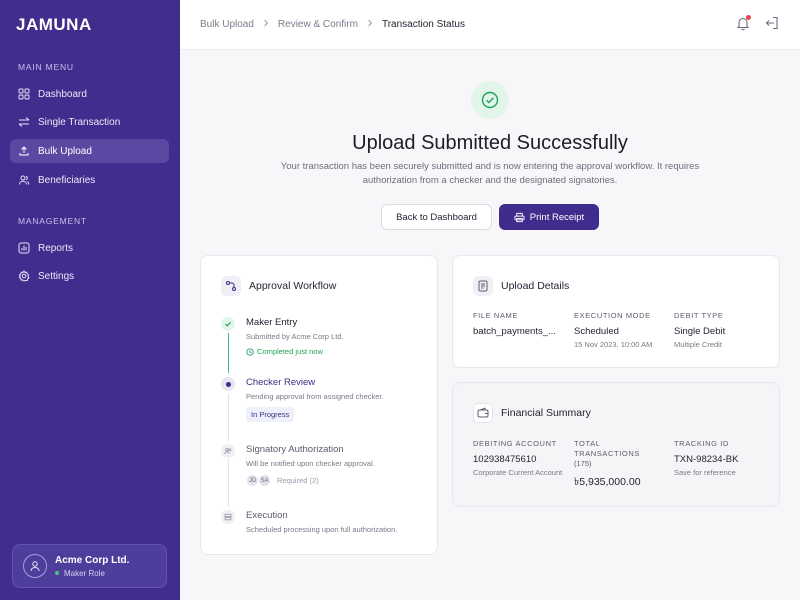 This screenshot has height=600, width=800. Describe the element at coordinates (227, 24) in the screenshot. I see `breadcrumb-item-bulk-upload: Bulk Upload` at that location.